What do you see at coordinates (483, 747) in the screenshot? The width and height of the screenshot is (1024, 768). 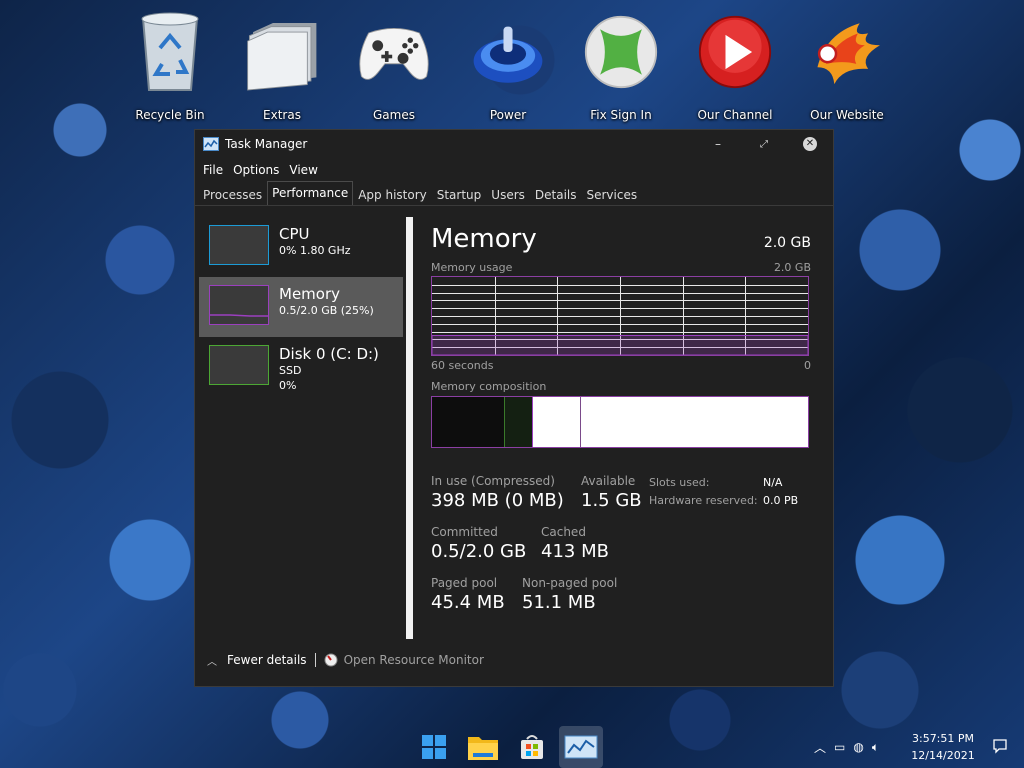 I see `taskbar-file-explorer` at bounding box center [483, 747].